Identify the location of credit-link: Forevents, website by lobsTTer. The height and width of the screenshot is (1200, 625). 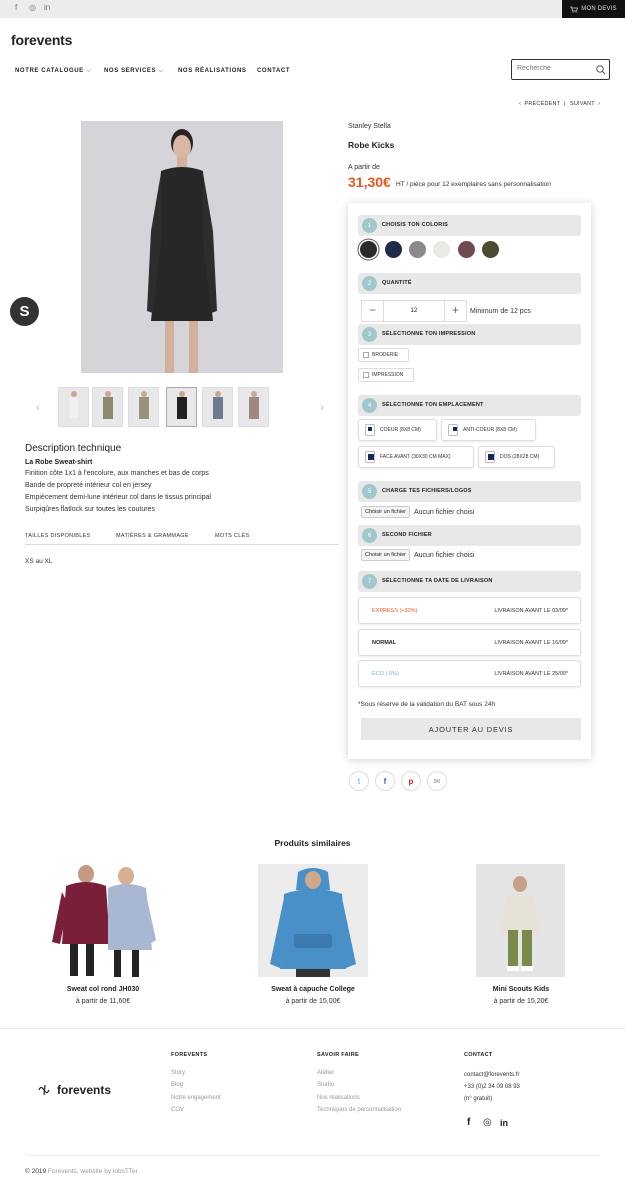
(93, 1171).